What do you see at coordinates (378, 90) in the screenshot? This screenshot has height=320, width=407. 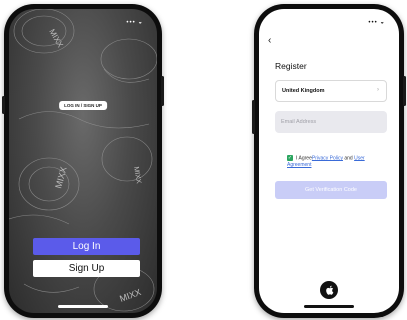 I see `chevron-right-icon: ›` at bounding box center [378, 90].